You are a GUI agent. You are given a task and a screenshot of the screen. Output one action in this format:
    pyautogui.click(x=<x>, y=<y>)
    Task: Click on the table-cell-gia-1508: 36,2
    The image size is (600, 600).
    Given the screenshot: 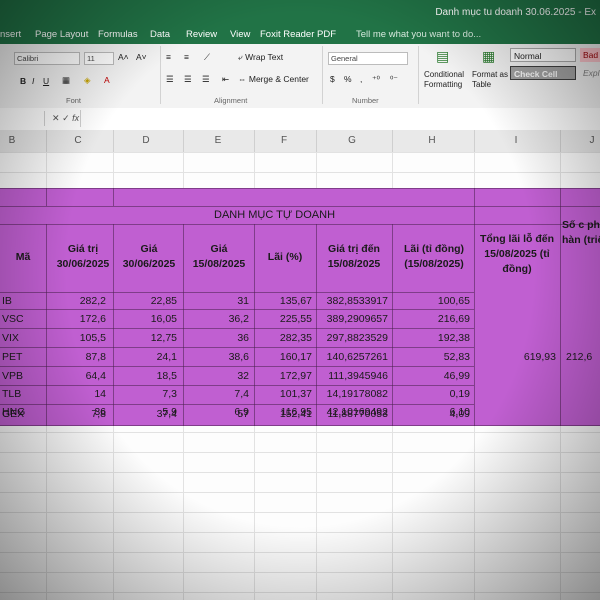 What is the action you would take?
    pyautogui.click(x=238, y=319)
    